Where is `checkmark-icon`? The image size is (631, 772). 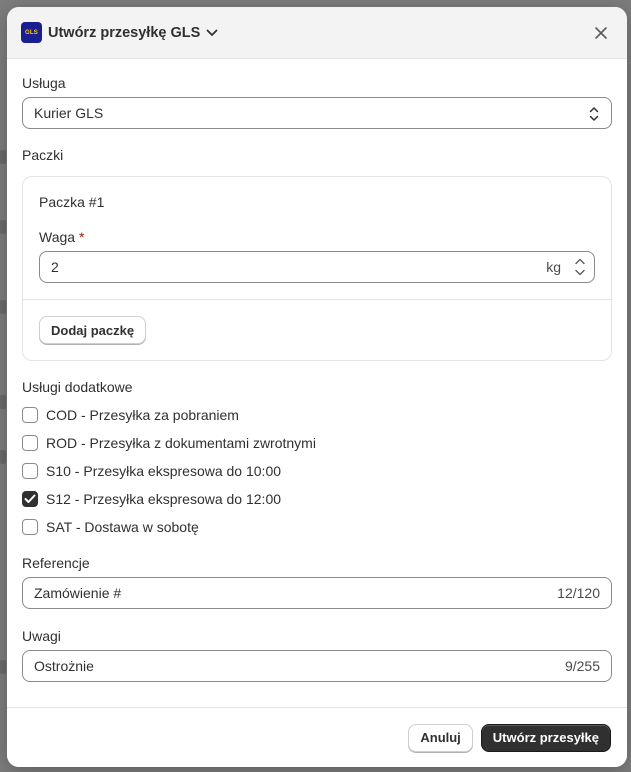 checkmark-icon is located at coordinates (30, 498).